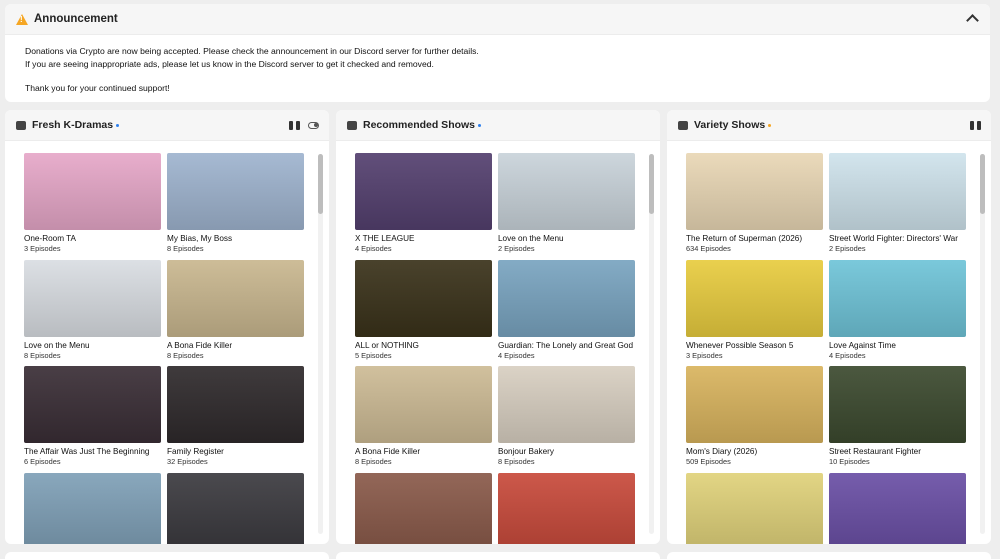 Image resolution: width=1000 pixels, height=559 pixels. Describe the element at coordinates (423, 238) in the screenshot. I see `show-title: X THE LEAGUE` at that location.